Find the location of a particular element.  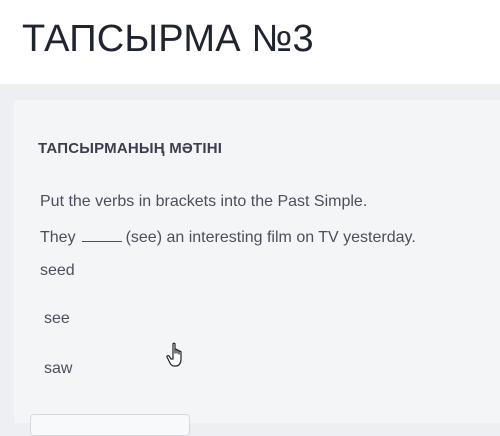

answer-option-see: see is located at coordinates (57, 319).